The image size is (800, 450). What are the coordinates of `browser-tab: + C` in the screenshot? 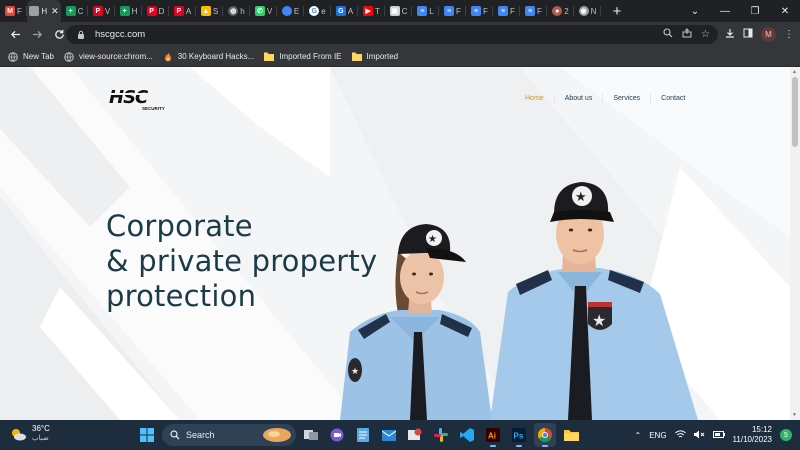 It's located at (74, 11).